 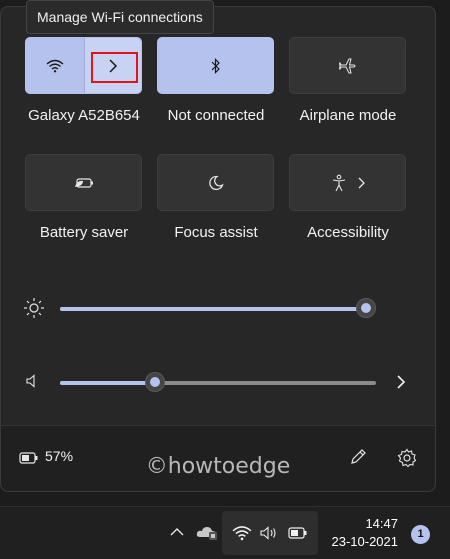 What do you see at coordinates (366, 308) in the screenshot?
I see `brightness-thumb` at bounding box center [366, 308].